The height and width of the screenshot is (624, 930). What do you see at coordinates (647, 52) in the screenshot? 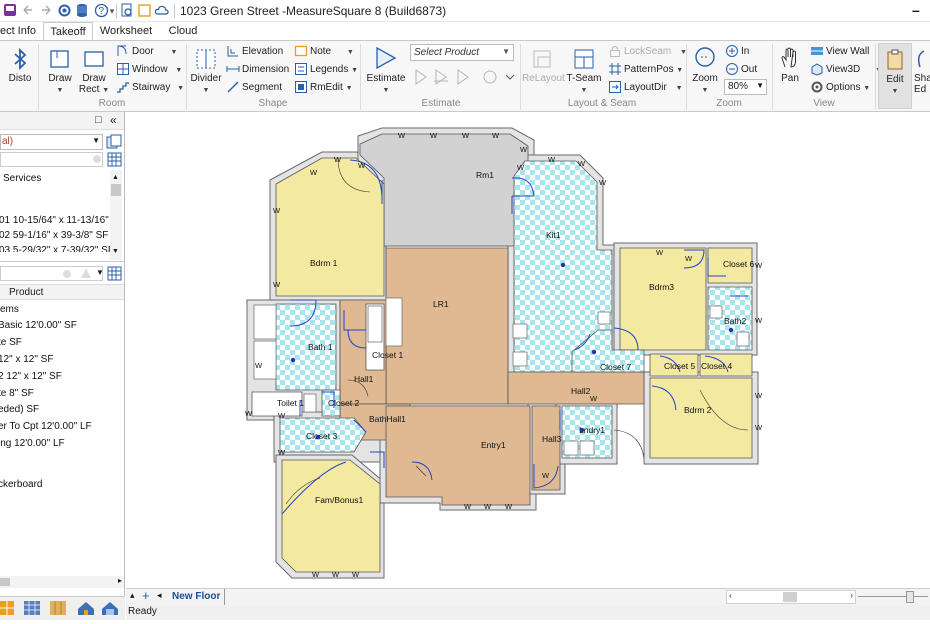
I see `lockseam-button: LockSeam ▼` at bounding box center [647, 52].